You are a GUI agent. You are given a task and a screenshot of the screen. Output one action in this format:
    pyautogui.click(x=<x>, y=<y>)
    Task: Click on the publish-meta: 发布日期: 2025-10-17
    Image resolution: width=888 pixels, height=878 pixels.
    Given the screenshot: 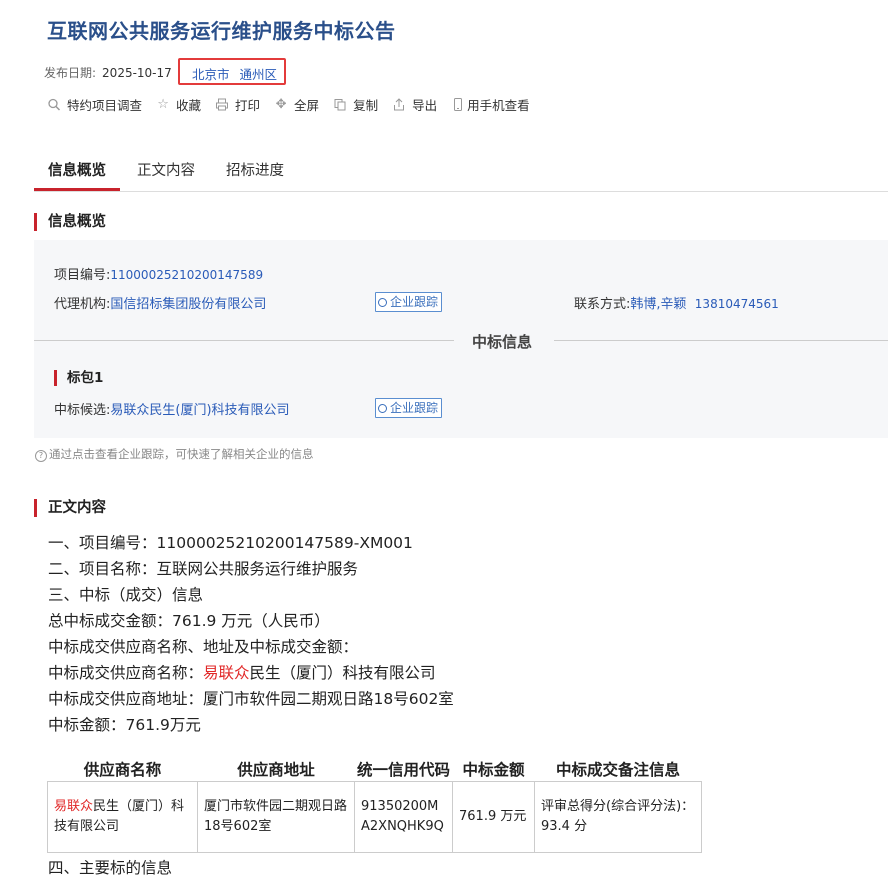 What is the action you would take?
    pyautogui.click(x=108, y=72)
    